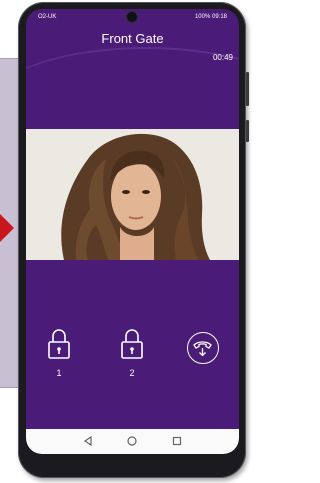  I want to click on status-bar: O2-UK 100% 09:18, so click(132, 17).